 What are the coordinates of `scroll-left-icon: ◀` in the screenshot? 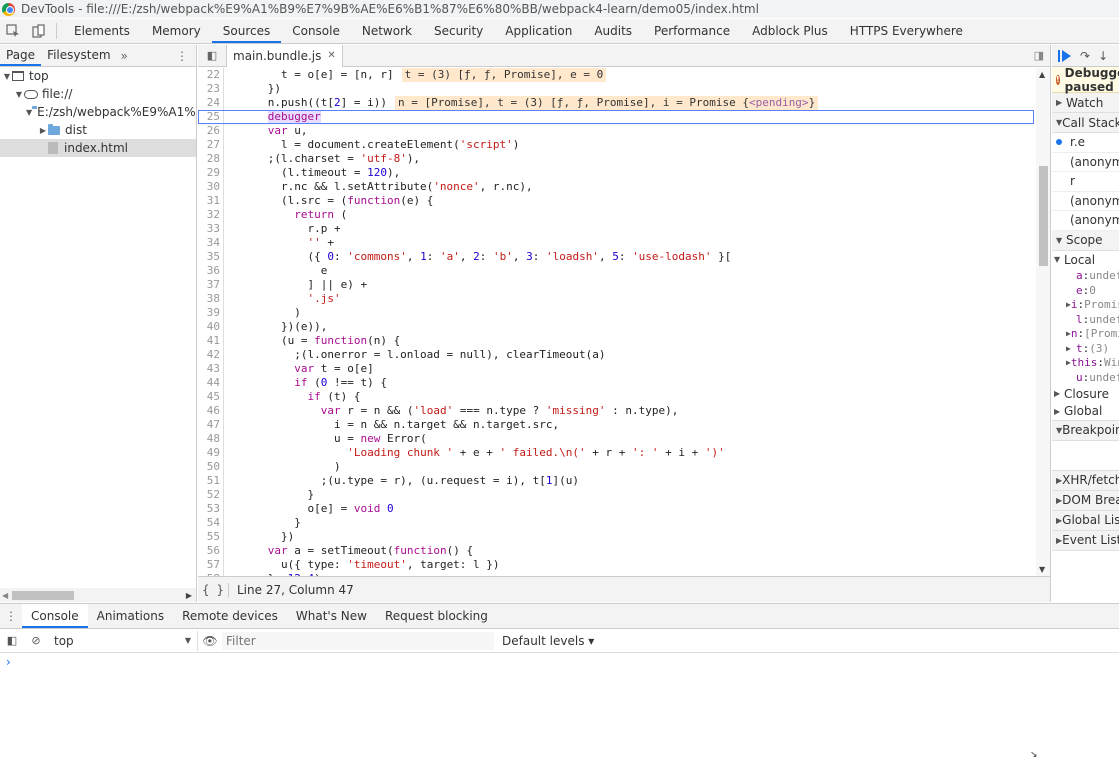 It's located at (5, 595).